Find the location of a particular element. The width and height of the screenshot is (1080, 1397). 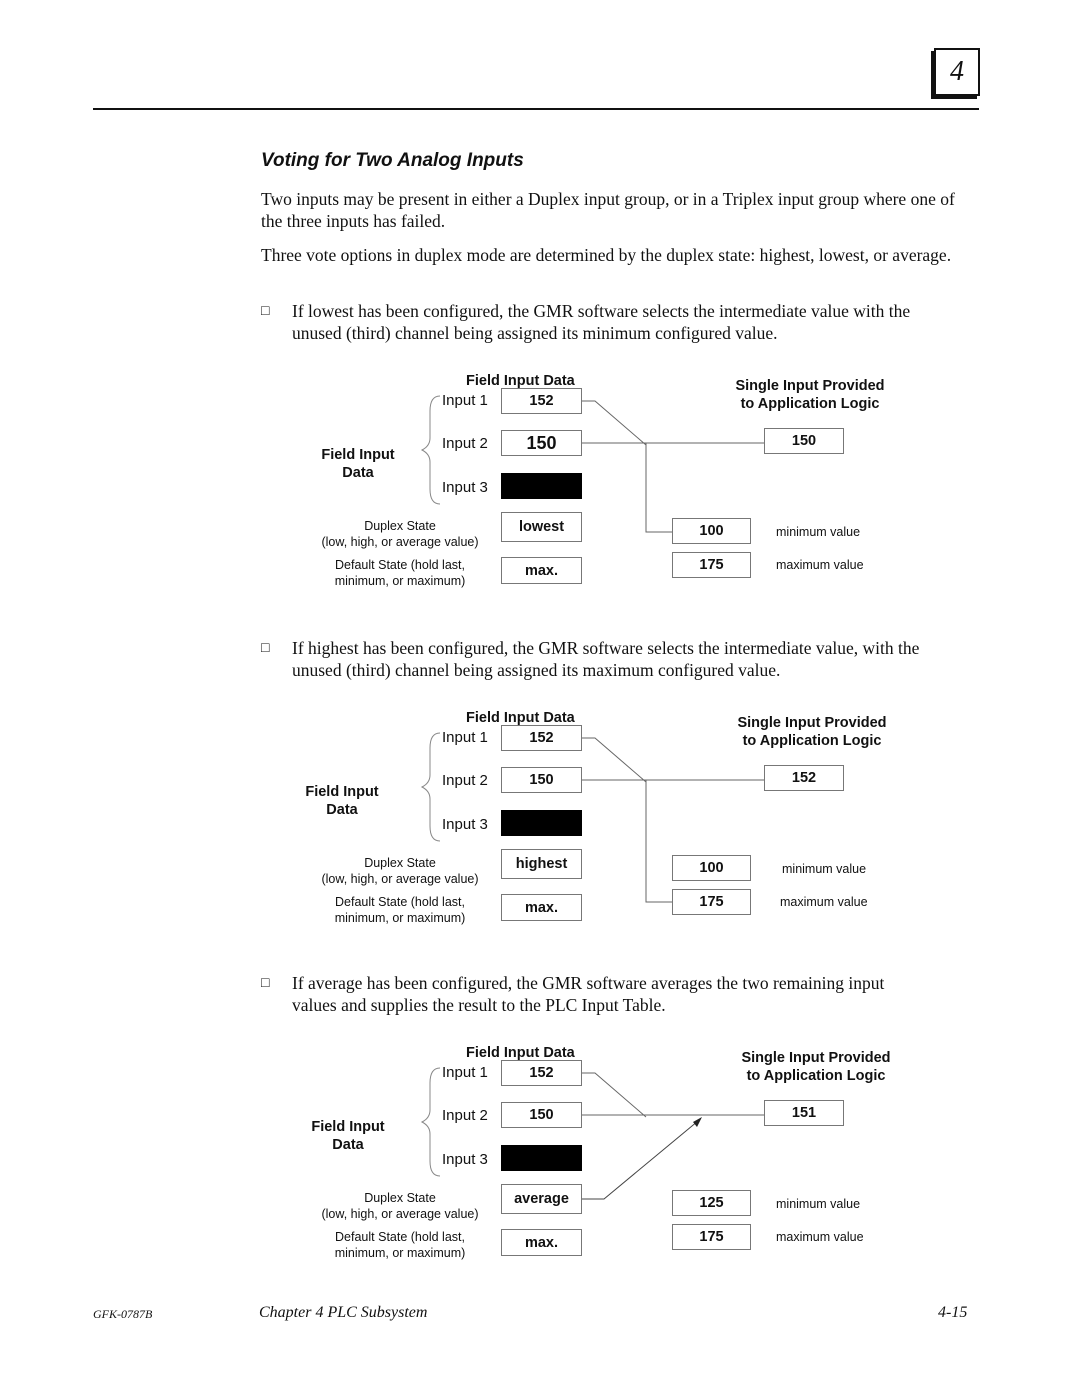

duplex-state-box: average is located at coordinates (541, 1199).